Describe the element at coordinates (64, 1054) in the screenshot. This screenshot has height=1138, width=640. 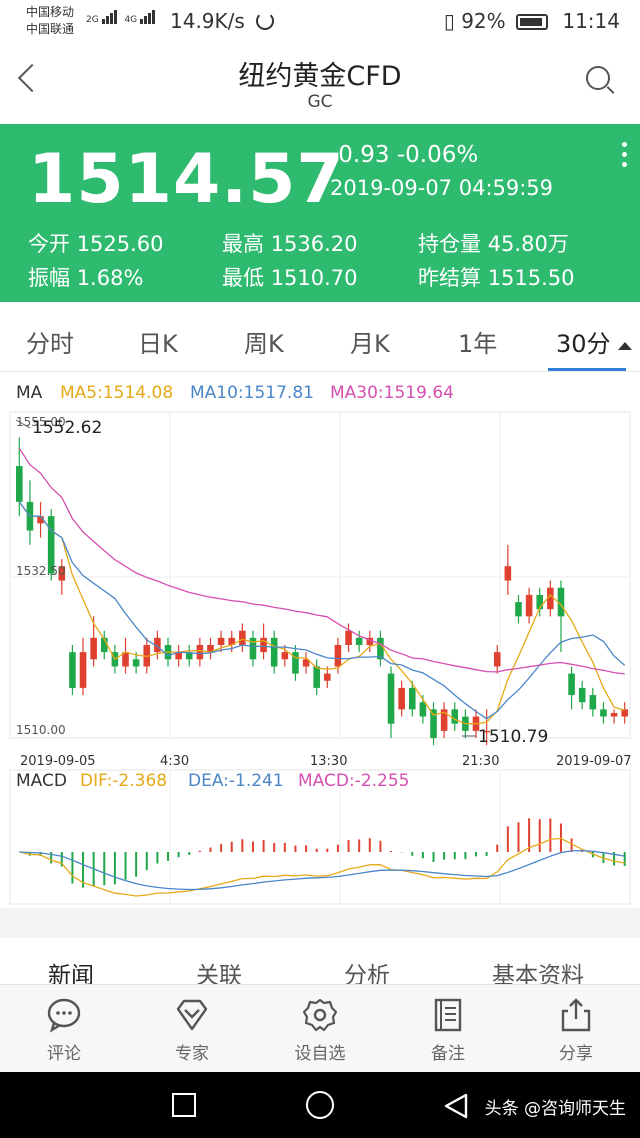
I see `nav-label: 评论` at that location.